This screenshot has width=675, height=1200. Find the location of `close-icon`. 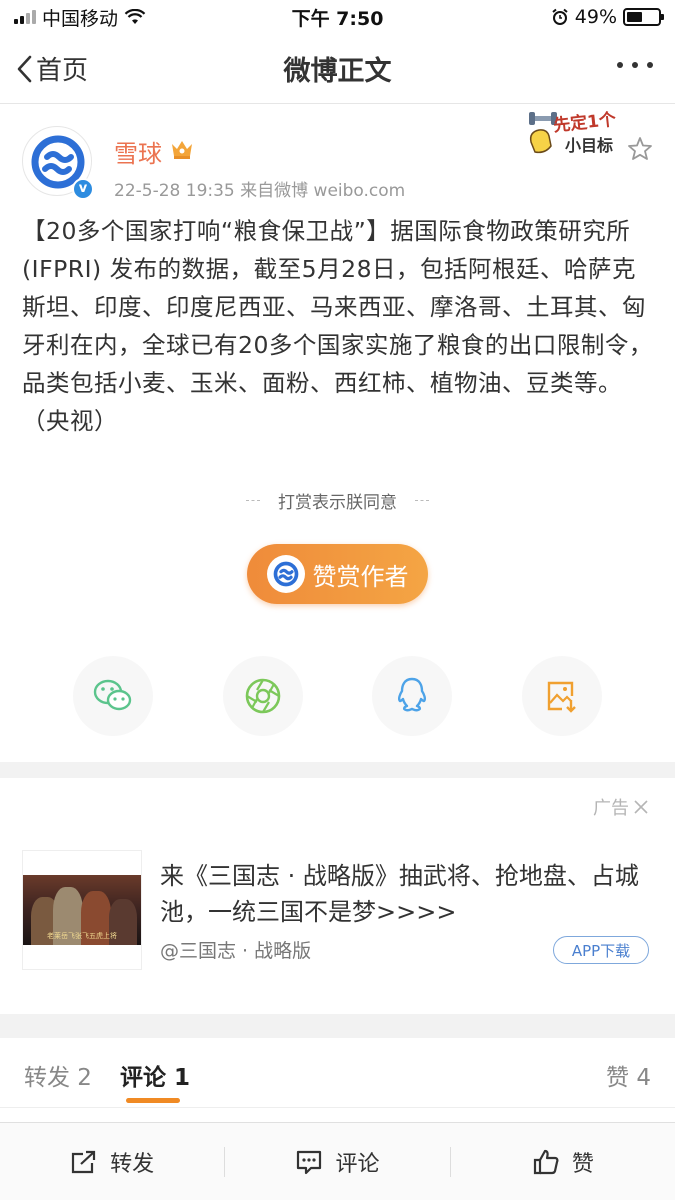

close-icon is located at coordinates (641, 807).